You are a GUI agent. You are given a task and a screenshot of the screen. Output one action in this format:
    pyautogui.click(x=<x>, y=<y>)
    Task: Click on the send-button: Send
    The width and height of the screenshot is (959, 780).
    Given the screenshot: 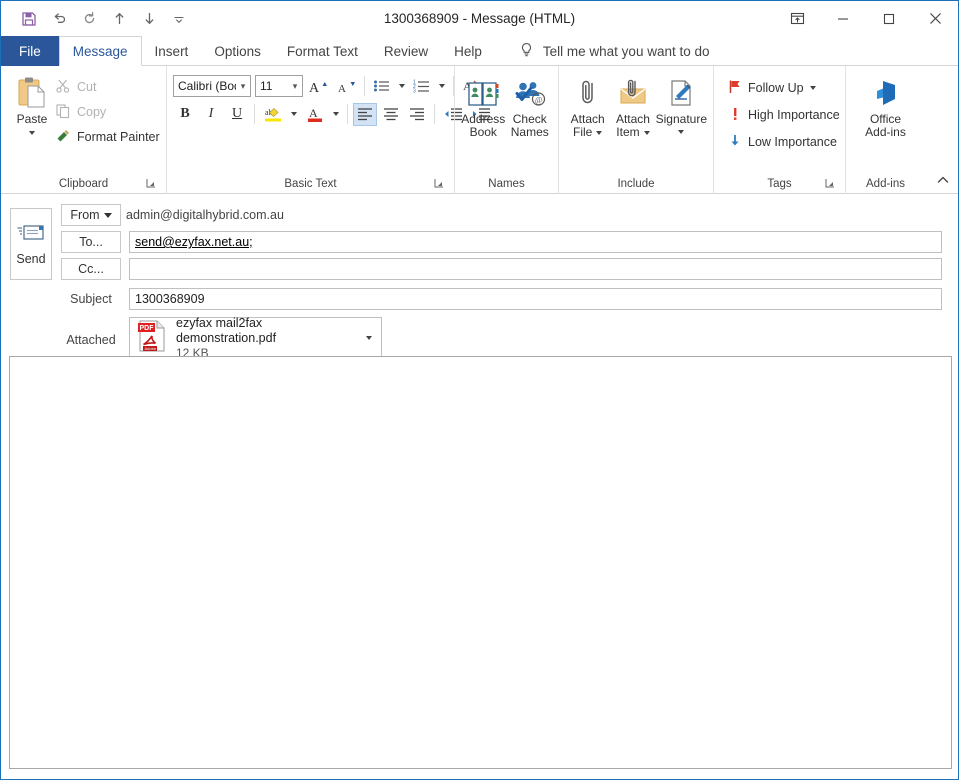 What is the action you would take?
    pyautogui.click(x=31, y=244)
    